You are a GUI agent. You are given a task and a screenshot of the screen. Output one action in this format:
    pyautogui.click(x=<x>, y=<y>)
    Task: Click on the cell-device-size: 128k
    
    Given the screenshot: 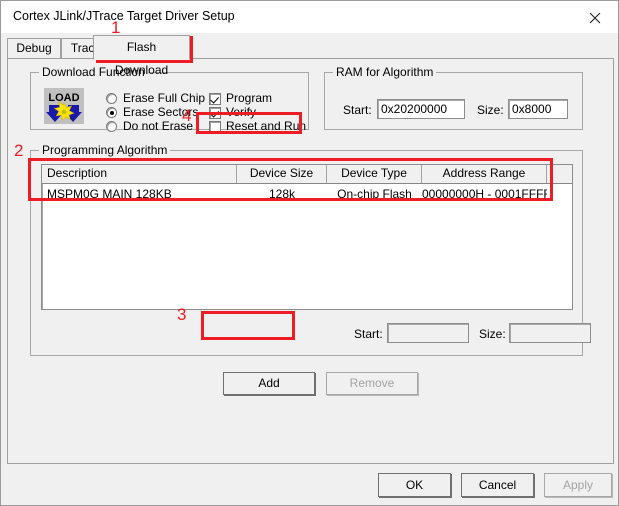 What is the action you would take?
    pyautogui.click(x=282, y=194)
    